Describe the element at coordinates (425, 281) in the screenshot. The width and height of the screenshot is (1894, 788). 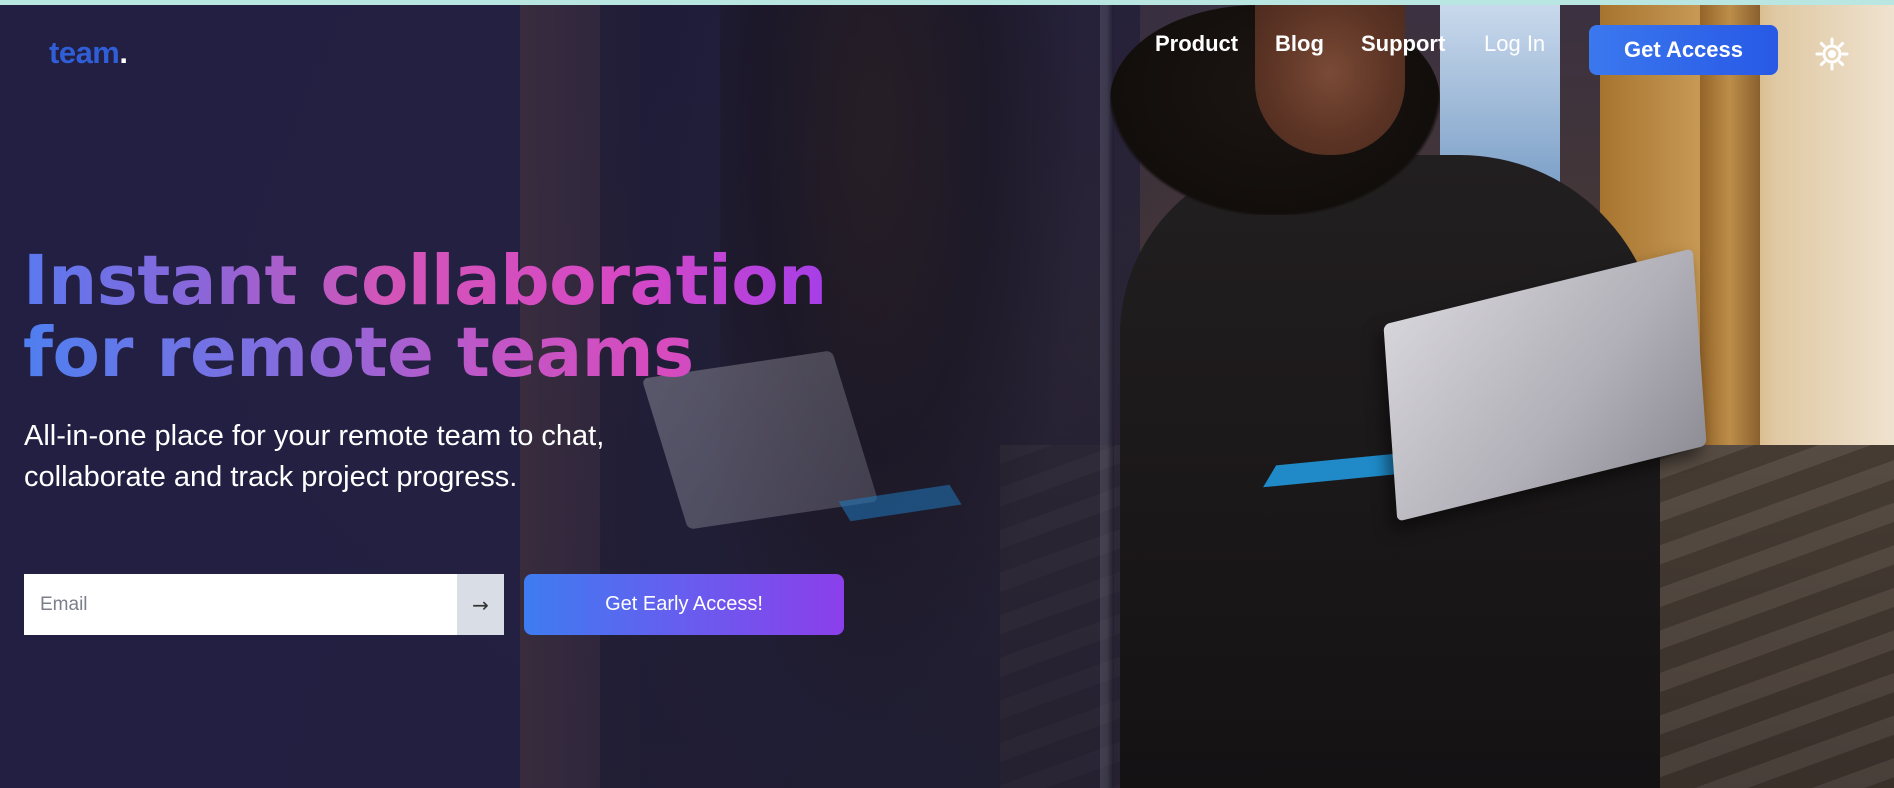
I see `hero-headline-line-1: Instant collaboration` at that location.